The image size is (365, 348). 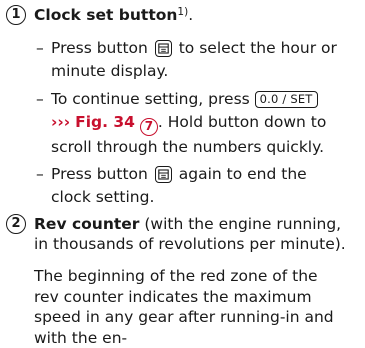 What do you see at coordinates (105, 122) in the screenshot?
I see `figure-reference-link: Fig. 34` at bounding box center [105, 122].